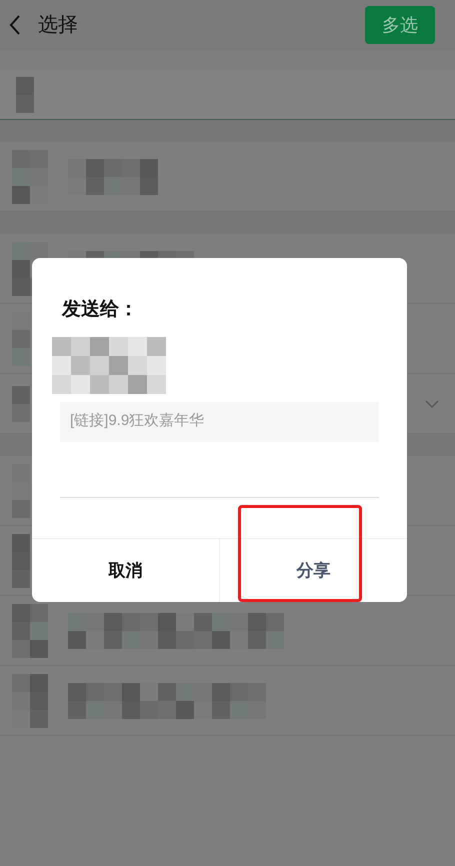 The width and height of the screenshot is (455, 866). What do you see at coordinates (126, 570) in the screenshot?
I see `cancel-button: 取消` at bounding box center [126, 570].